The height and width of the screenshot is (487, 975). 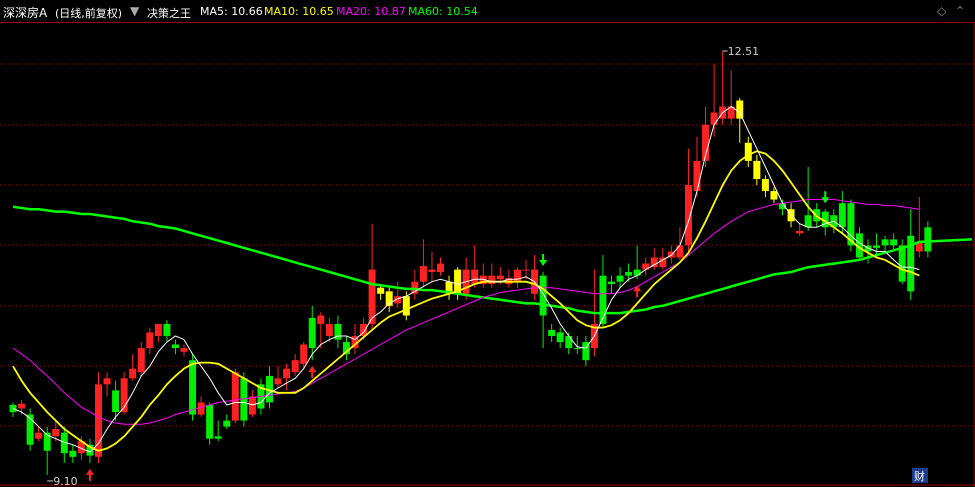 What do you see at coordinates (919, 476) in the screenshot?
I see `finance-badge: 财` at bounding box center [919, 476].